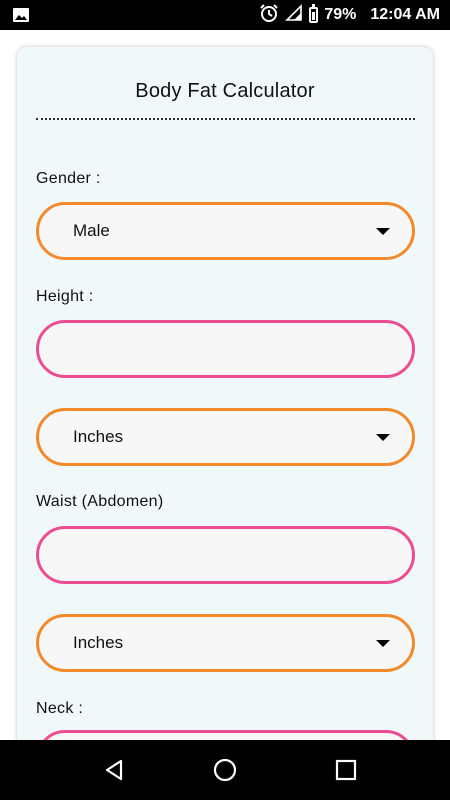 This screenshot has height=800, width=450. I want to click on battery-percent: 79%, so click(340, 14).